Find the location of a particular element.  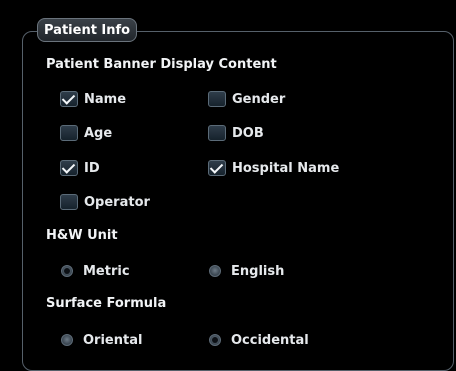

name-checkbox-label: Name is located at coordinates (105, 99).